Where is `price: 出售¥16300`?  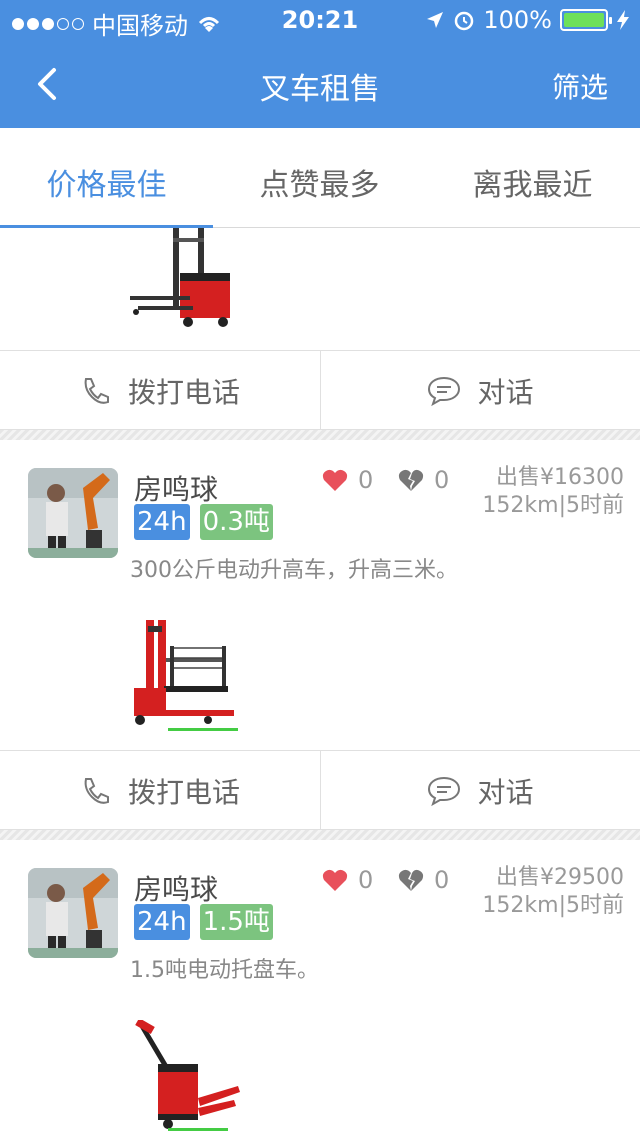 price: 出售¥16300 is located at coordinates (560, 477).